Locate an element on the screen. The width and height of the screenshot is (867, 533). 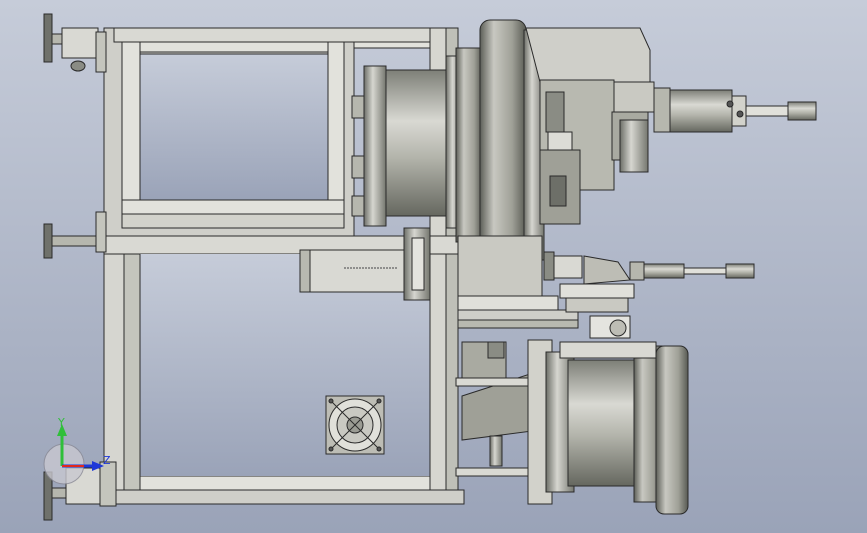
triad-y-label: Y is located at coordinates (61, 422).